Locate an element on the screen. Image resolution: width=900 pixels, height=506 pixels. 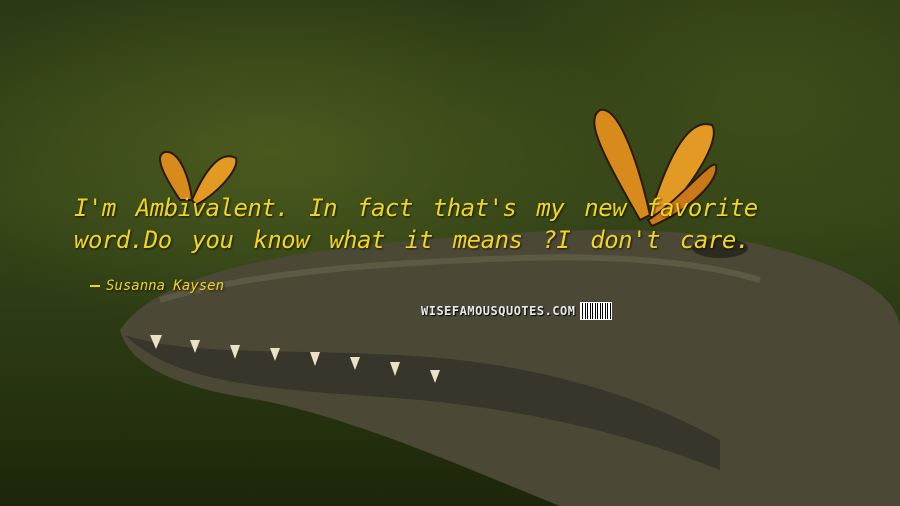
author-dash is located at coordinates (95, 286).